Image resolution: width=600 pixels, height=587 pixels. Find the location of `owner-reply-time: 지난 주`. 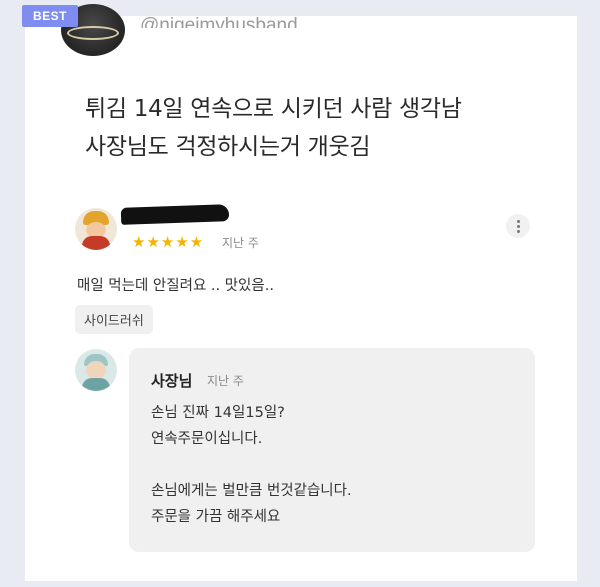

owner-reply-time: 지난 주 is located at coordinates (225, 381).